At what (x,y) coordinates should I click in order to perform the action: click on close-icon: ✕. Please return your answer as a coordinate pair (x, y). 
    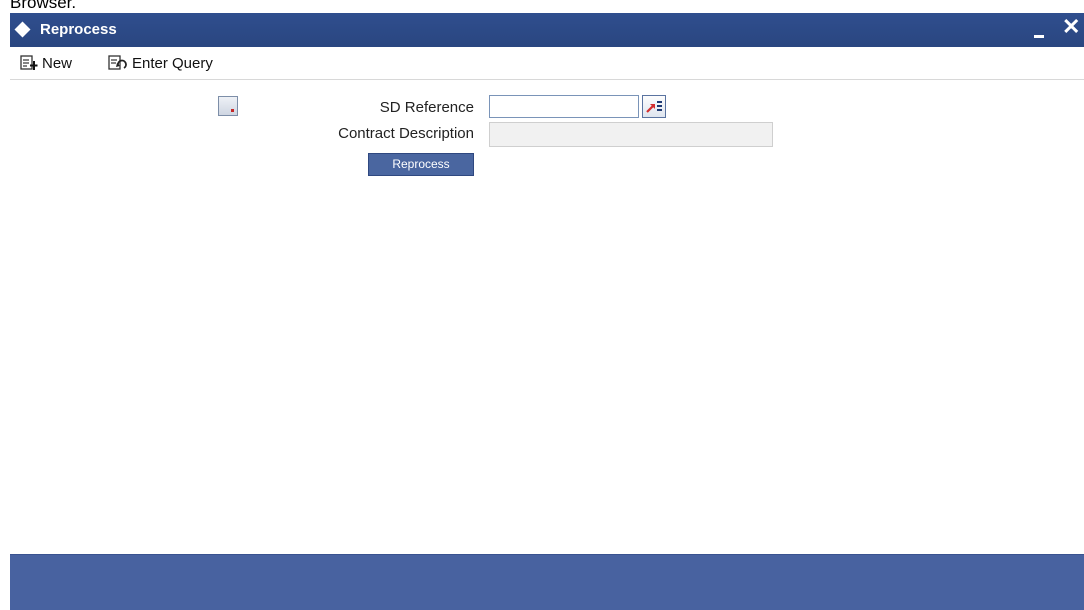
    Looking at the image, I should click on (1071, 27).